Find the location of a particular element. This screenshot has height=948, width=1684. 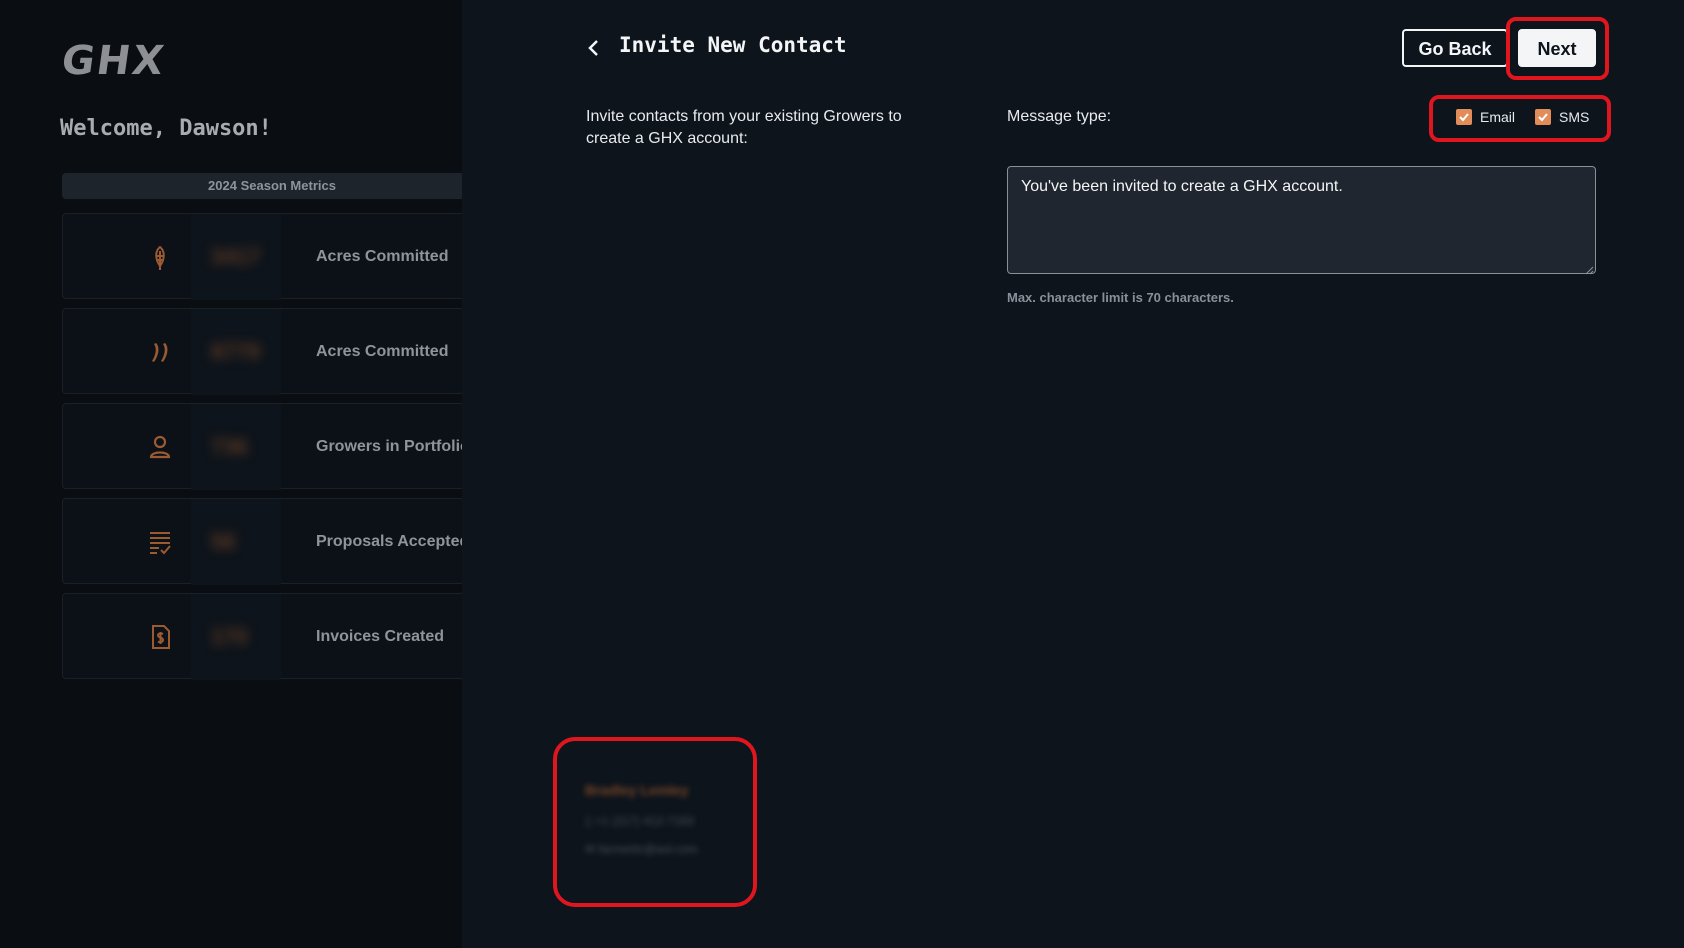

corn-icon is located at coordinates (160, 257).